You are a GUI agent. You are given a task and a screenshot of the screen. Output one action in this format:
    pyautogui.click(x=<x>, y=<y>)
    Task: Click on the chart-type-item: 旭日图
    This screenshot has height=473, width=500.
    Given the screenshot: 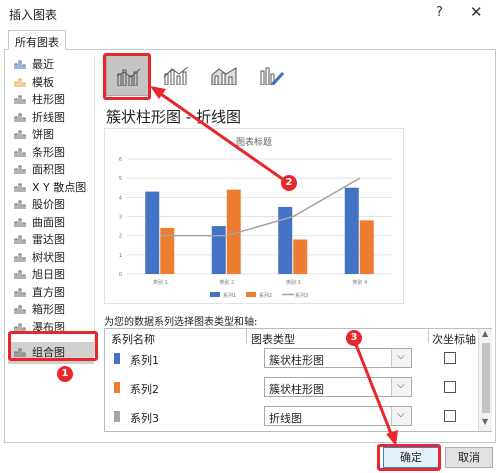 What is the action you would take?
    pyautogui.click(x=51, y=275)
    